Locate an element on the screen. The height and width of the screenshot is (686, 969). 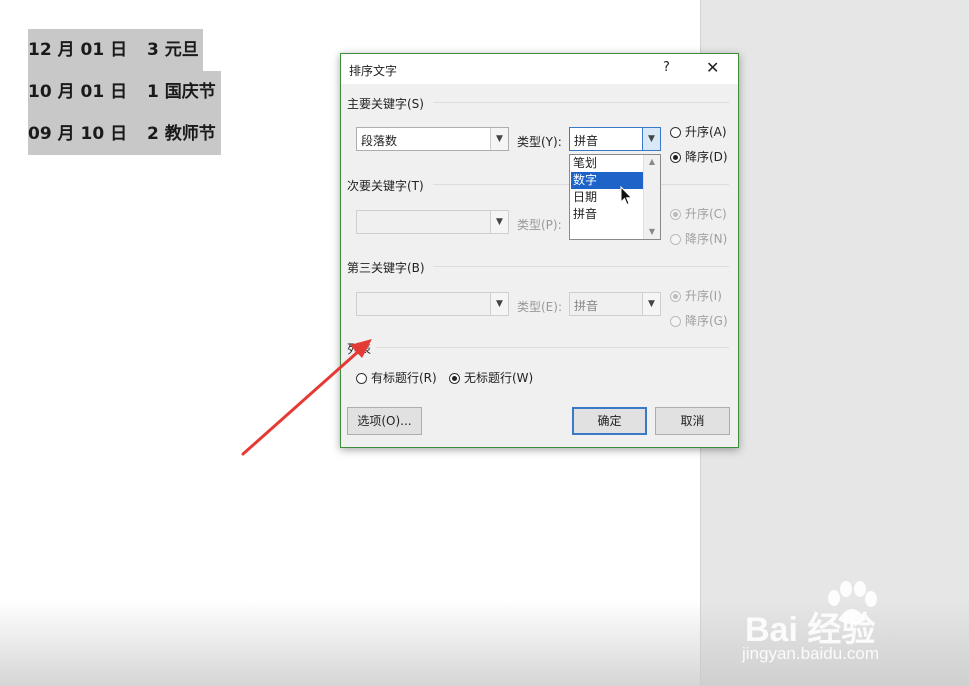
help-button: ? is located at coordinates (666, 67).